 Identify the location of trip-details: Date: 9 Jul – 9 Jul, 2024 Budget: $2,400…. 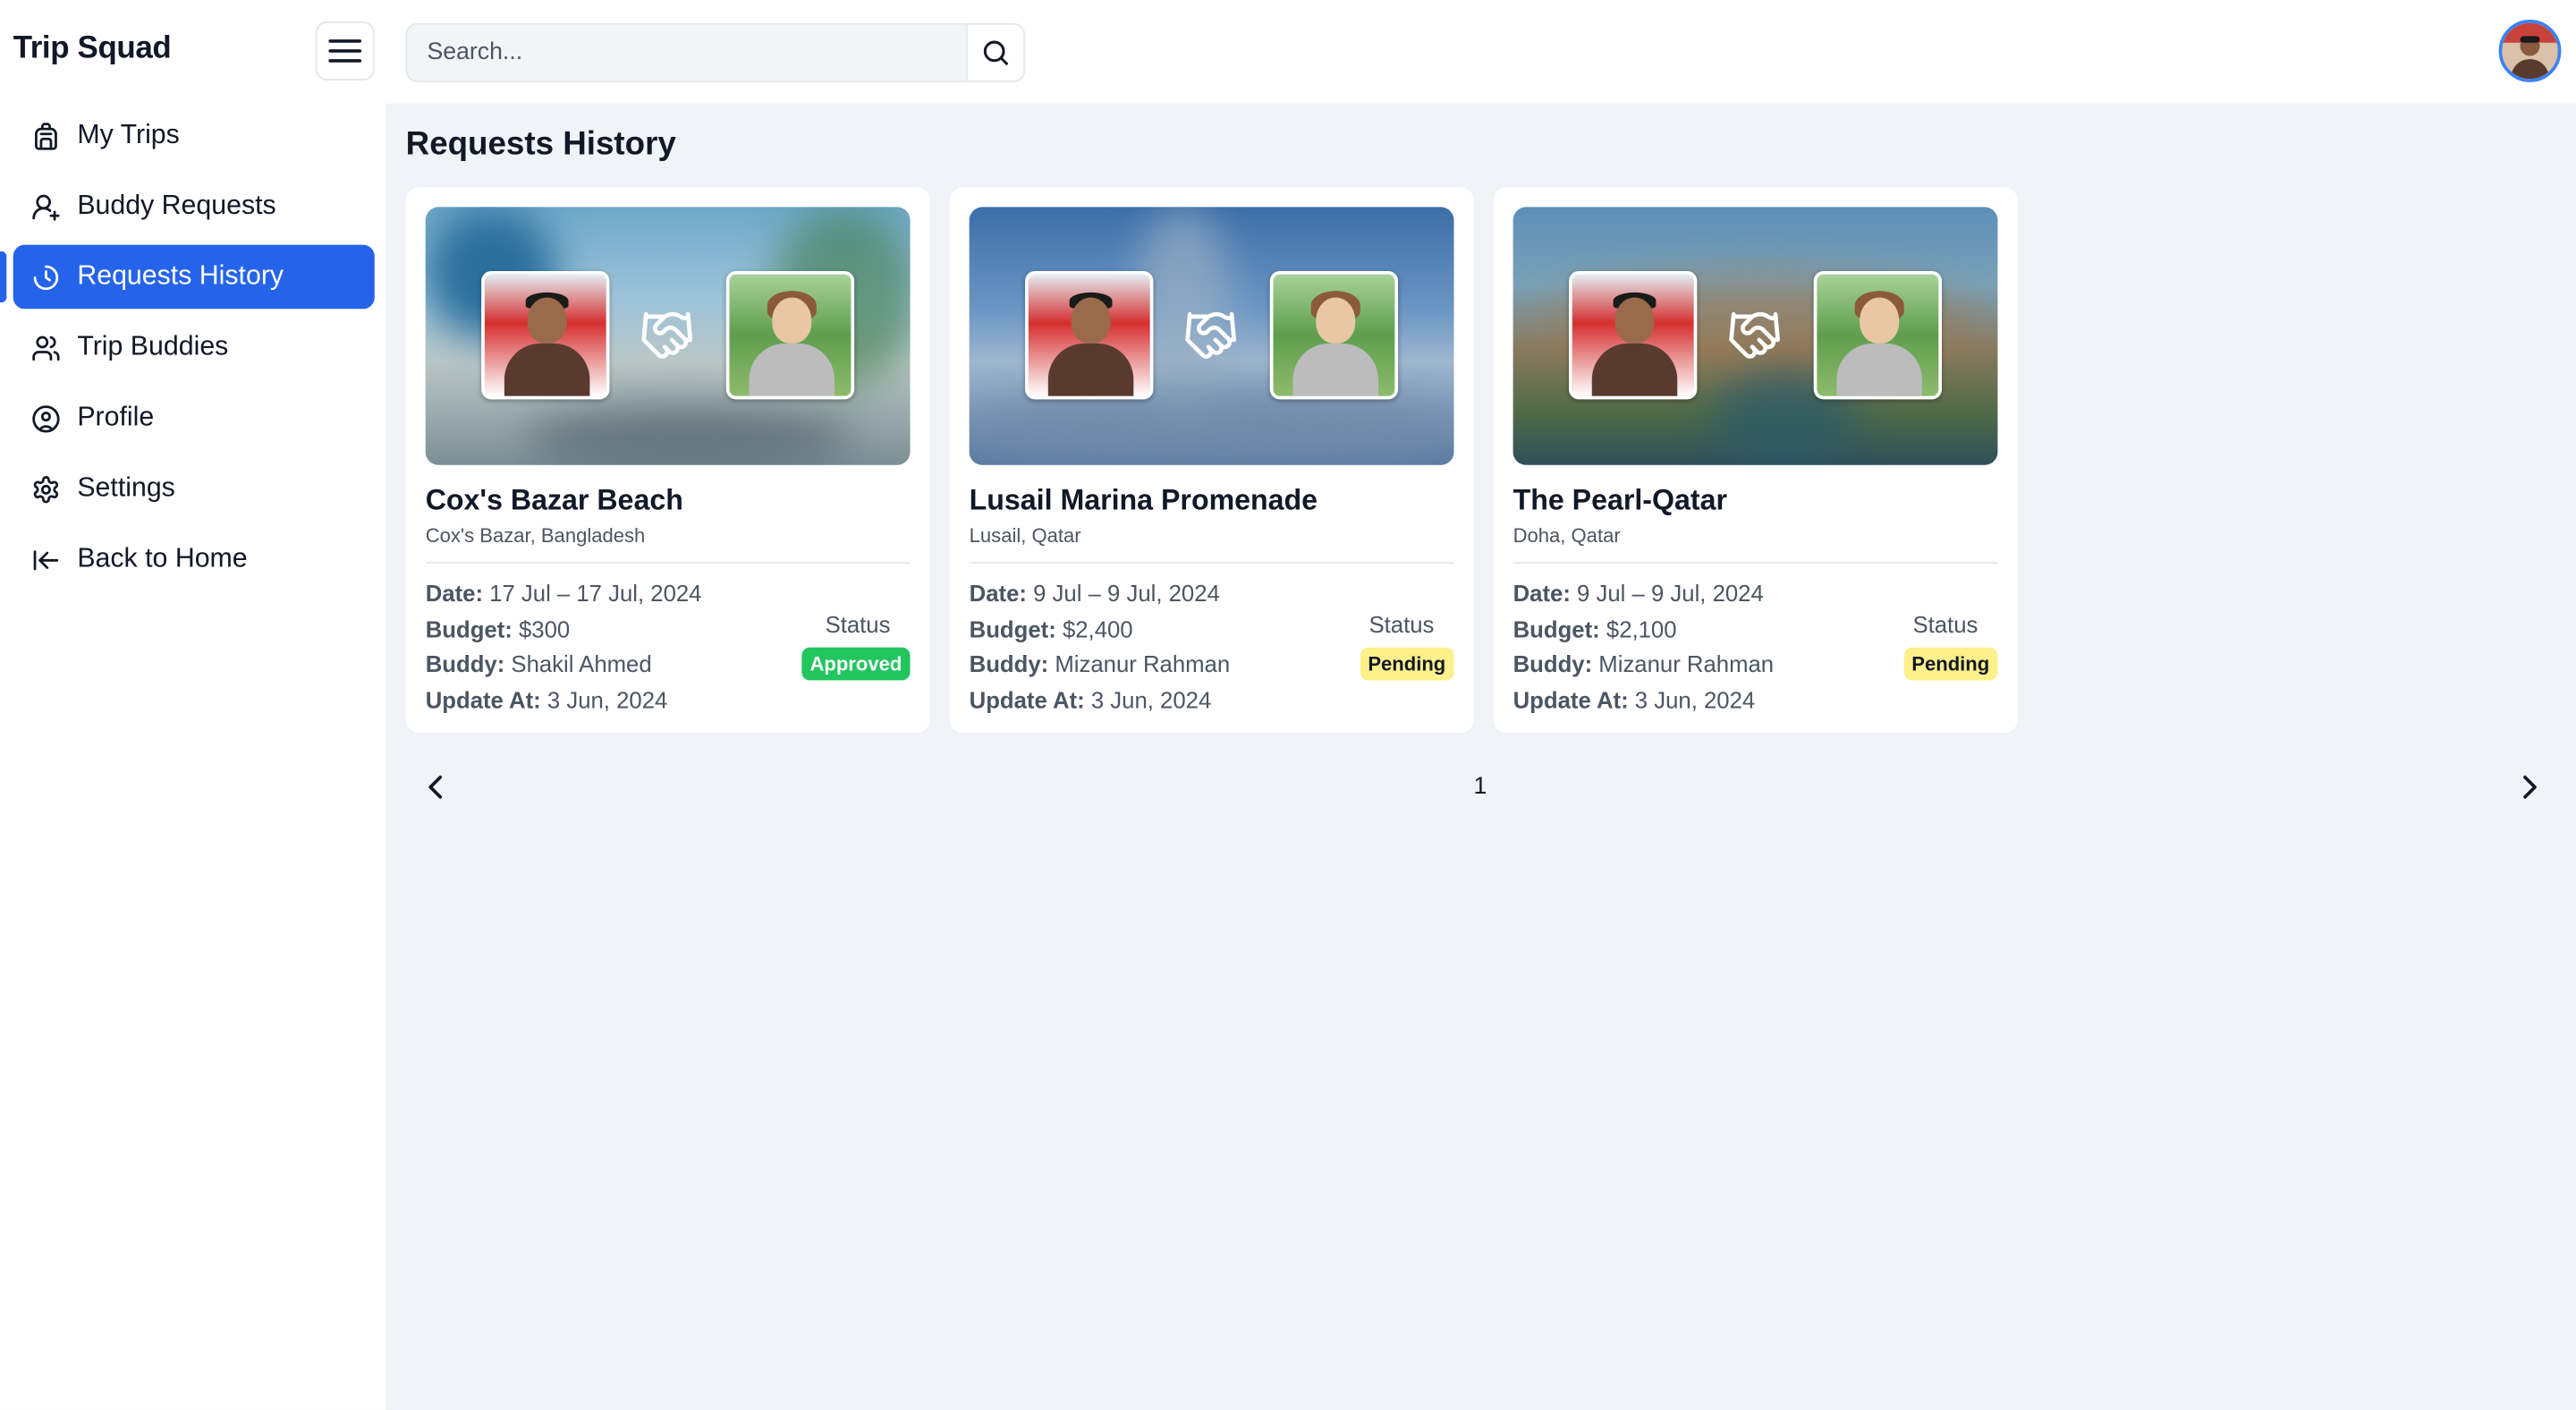
(1212, 650).